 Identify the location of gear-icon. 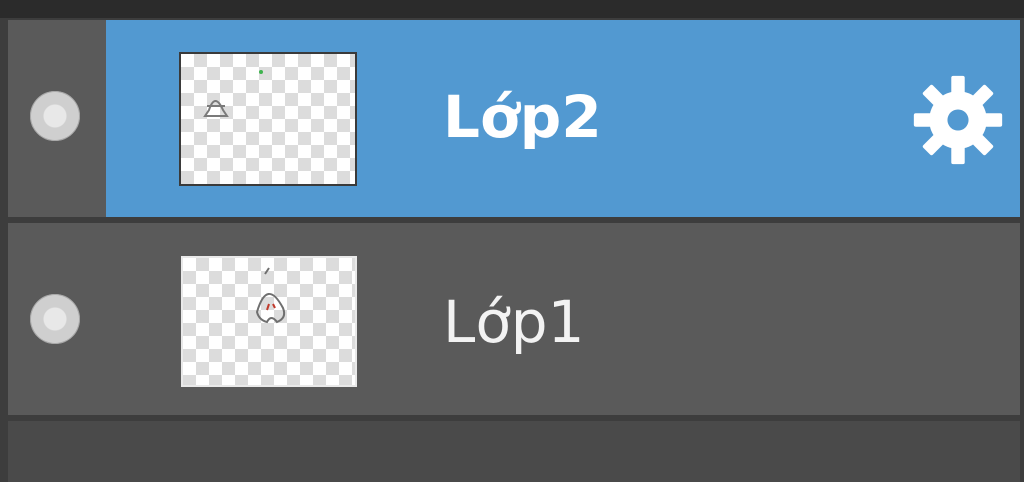
(958, 120).